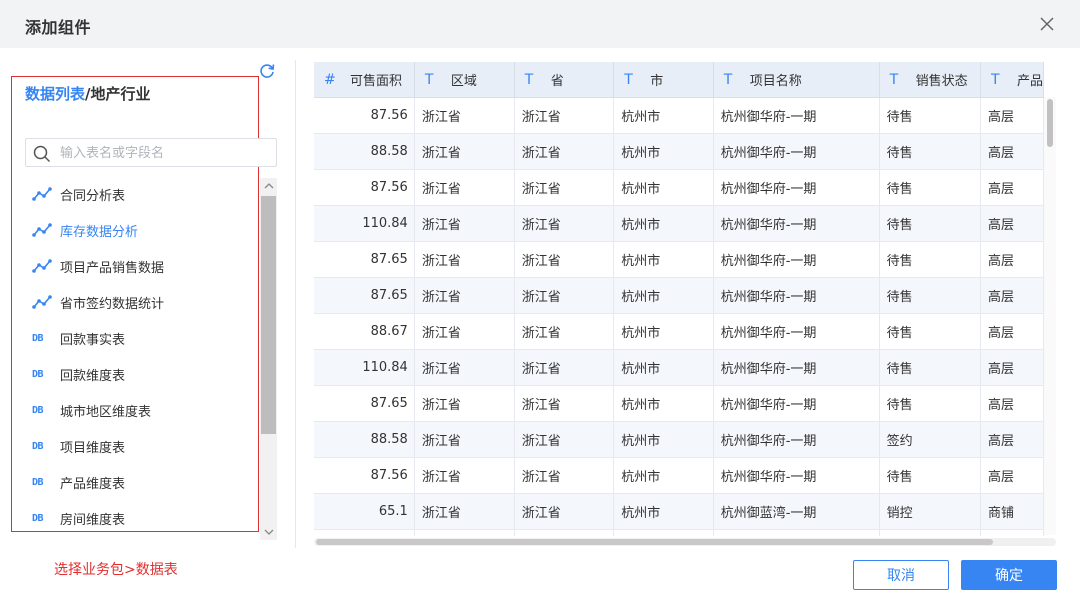 Image resolution: width=1080 pixels, height=600 pixels. I want to click on tree-item: 项目产品销售数据, so click(142, 266).